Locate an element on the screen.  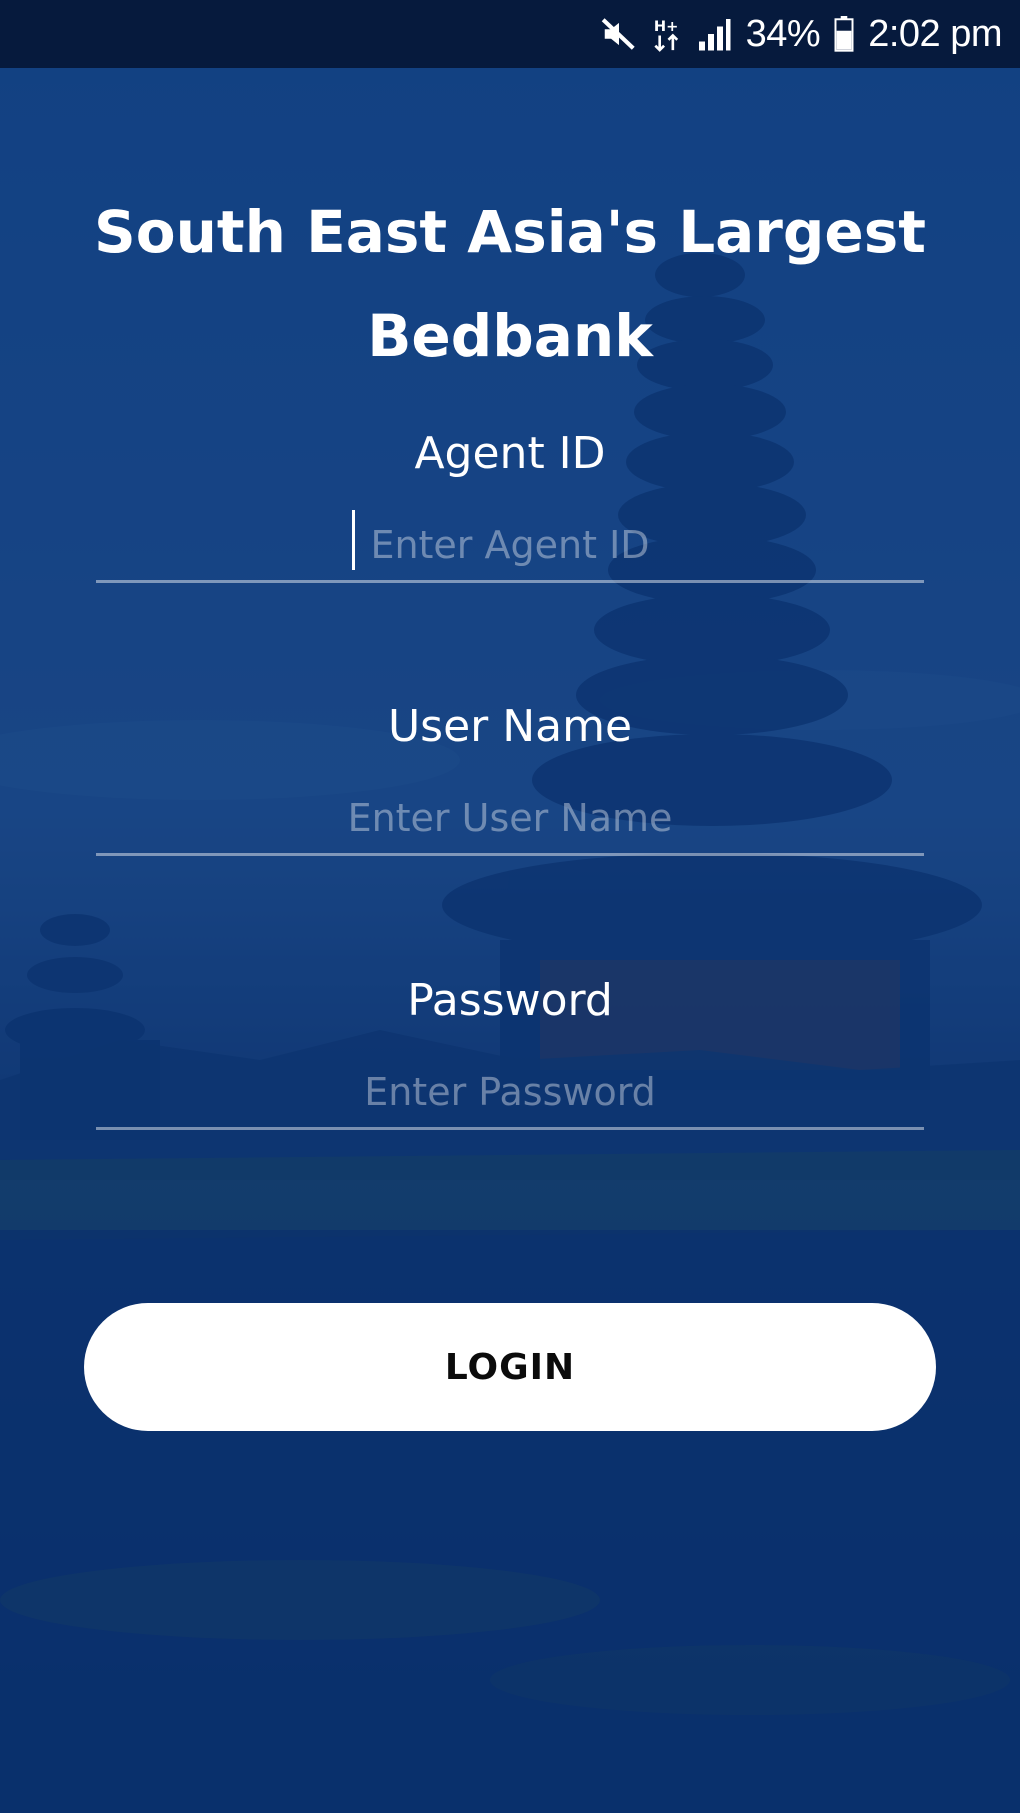
login-button: LOGIN is located at coordinates (510, 1367).